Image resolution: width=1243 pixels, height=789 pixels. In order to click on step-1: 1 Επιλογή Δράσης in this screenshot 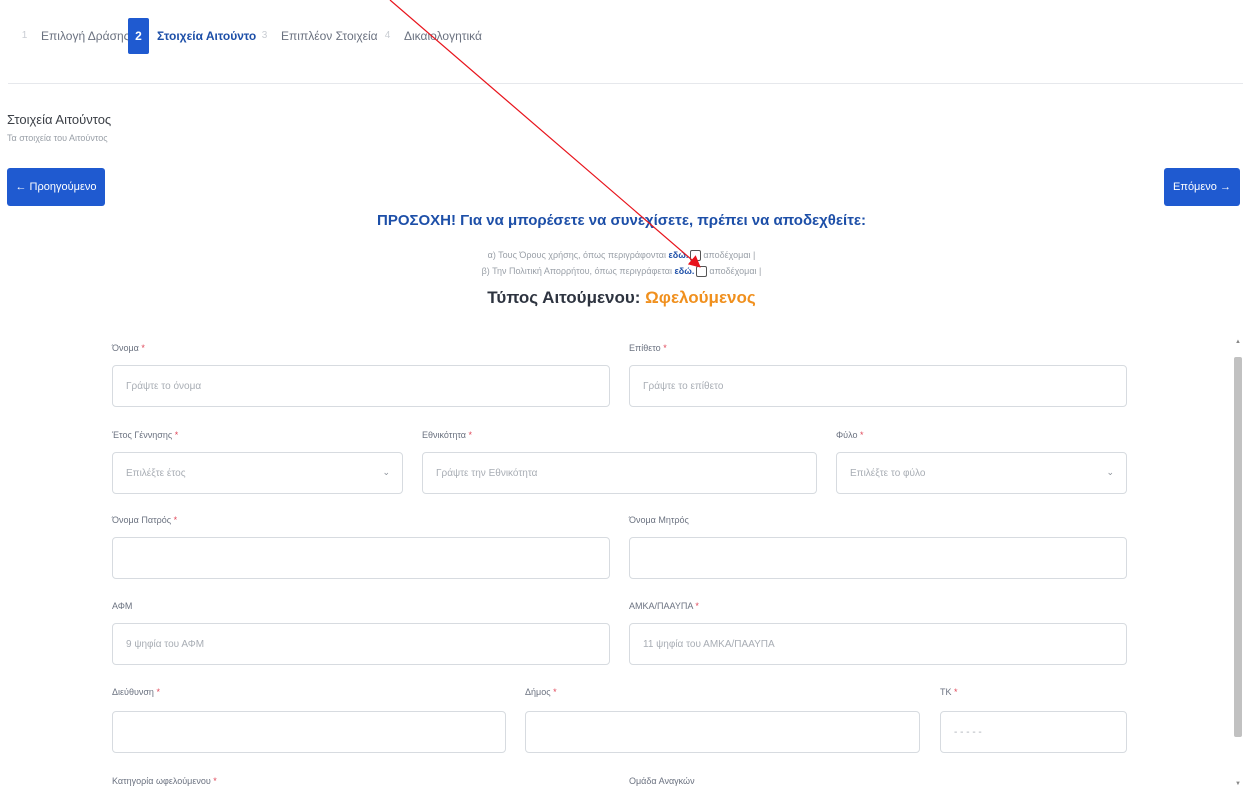, I will do `click(72, 36)`.